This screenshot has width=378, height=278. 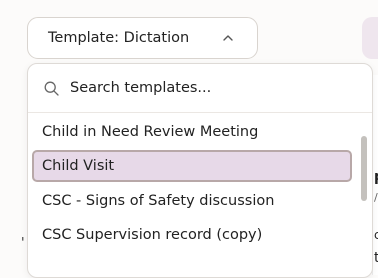 What do you see at coordinates (152, 235) in the screenshot?
I see `list-item-label: CSC Supervision record (copy)` at bounding box center [152, 235].